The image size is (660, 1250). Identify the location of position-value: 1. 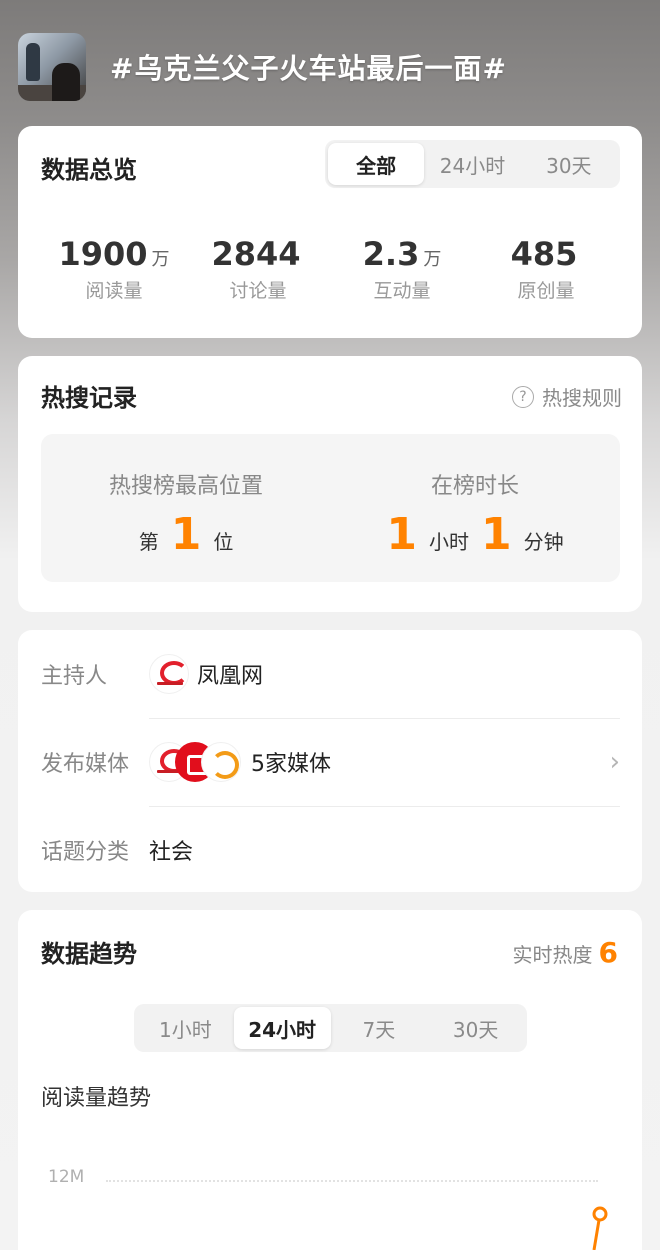
(186, 534).